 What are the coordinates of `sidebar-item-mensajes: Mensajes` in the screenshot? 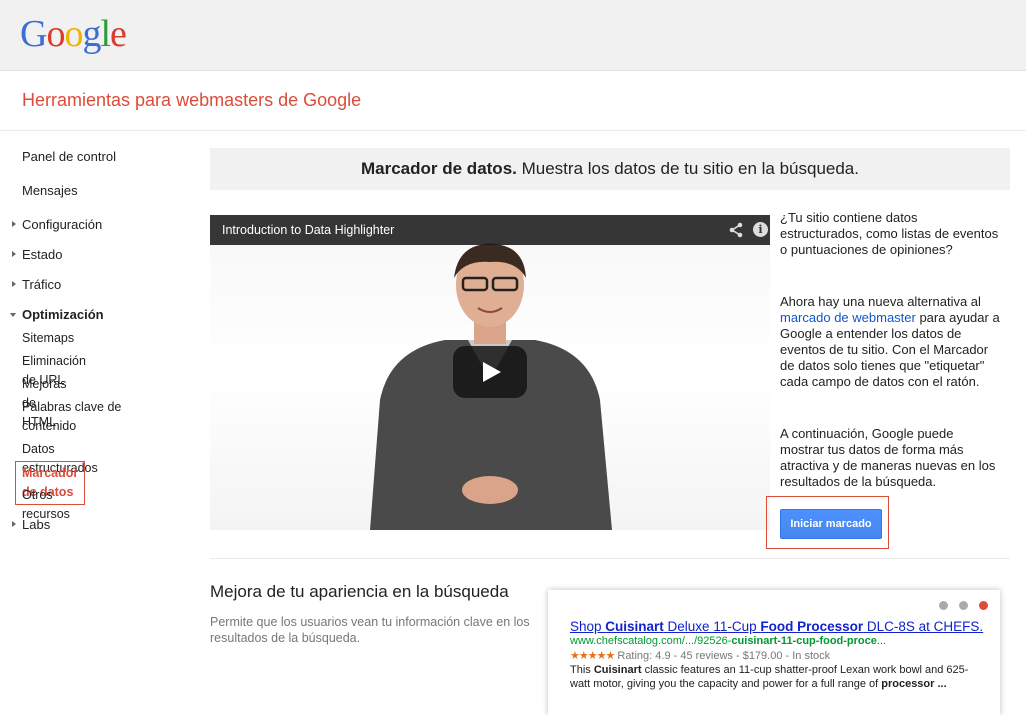 It's located at (50, 190).